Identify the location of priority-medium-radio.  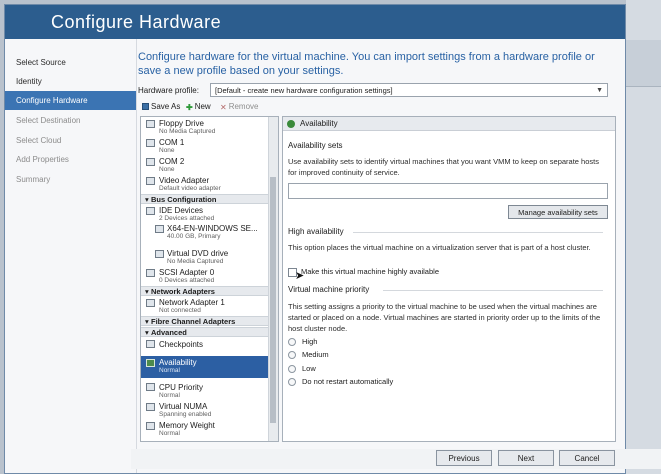
(292, 355).